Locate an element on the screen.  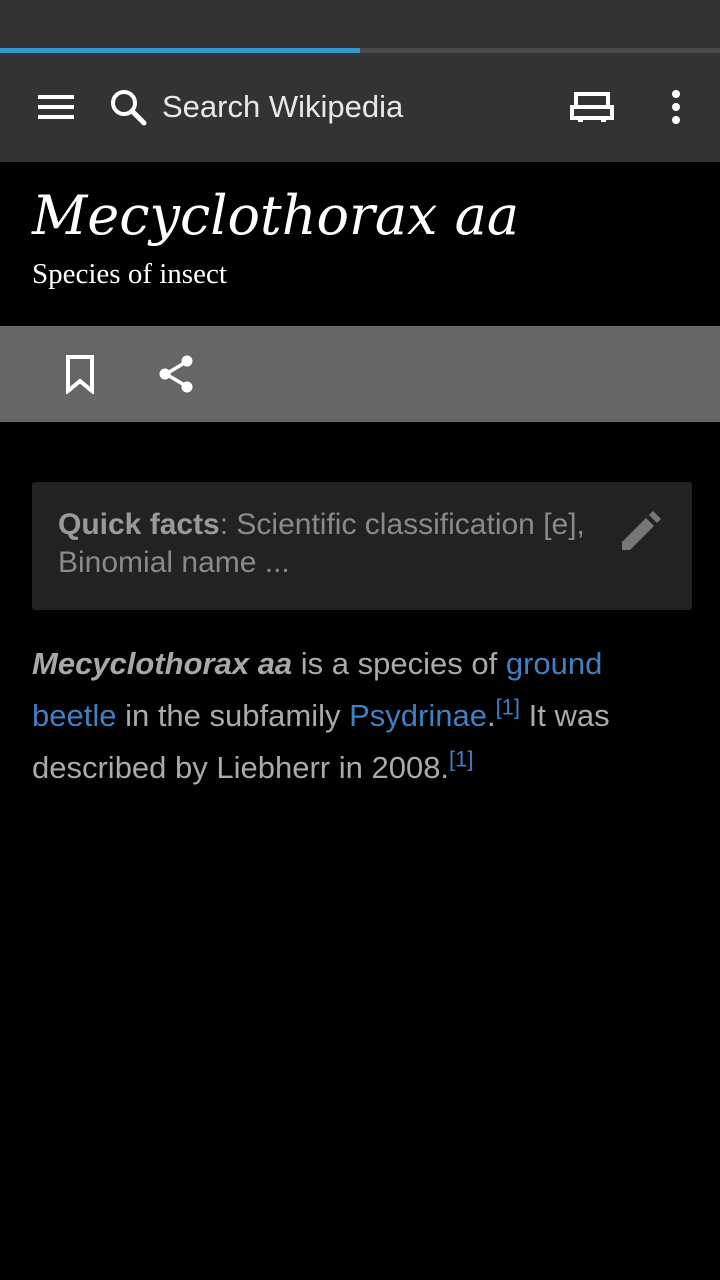
status-bar is located at coordinates (360, 25).